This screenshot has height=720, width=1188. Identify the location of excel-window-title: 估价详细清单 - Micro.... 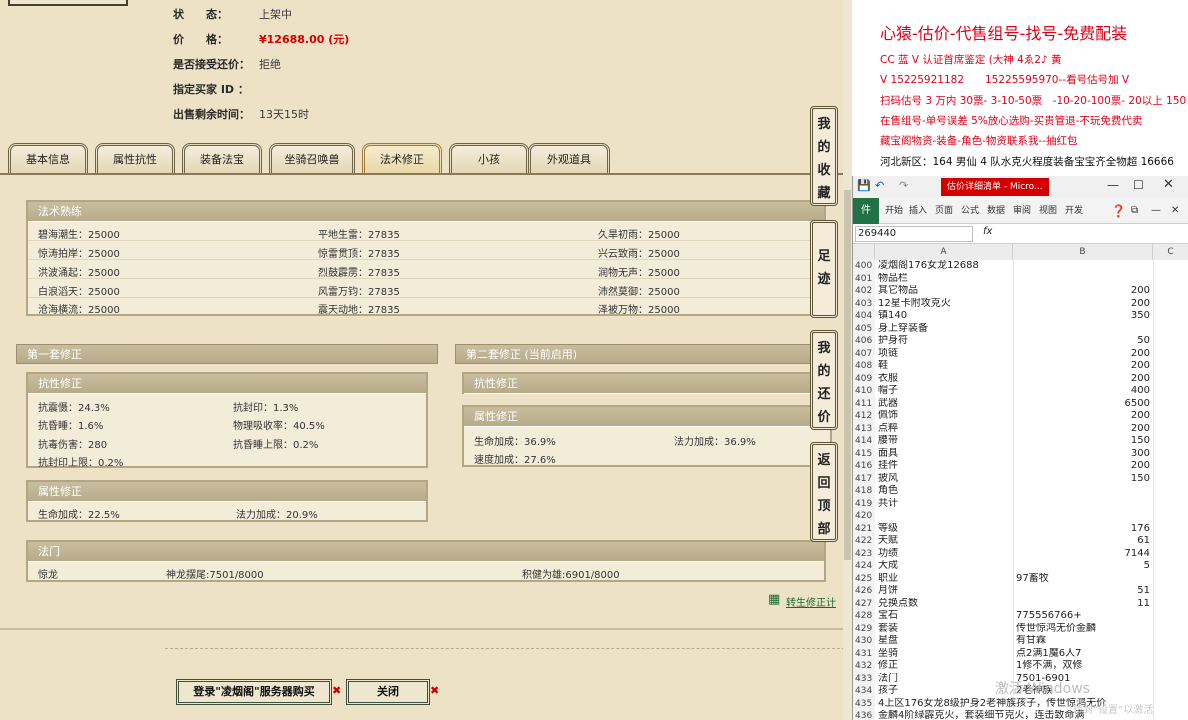
(995, 187).